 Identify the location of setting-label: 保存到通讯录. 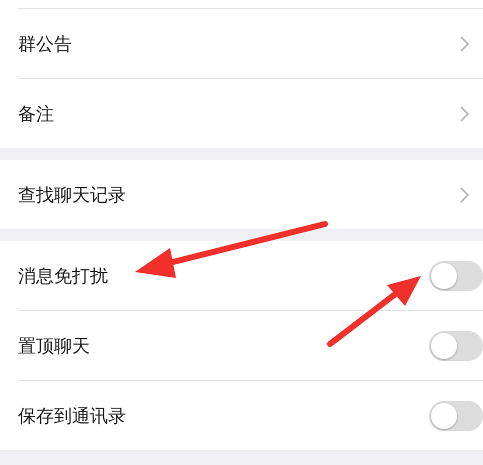
(72, 416).